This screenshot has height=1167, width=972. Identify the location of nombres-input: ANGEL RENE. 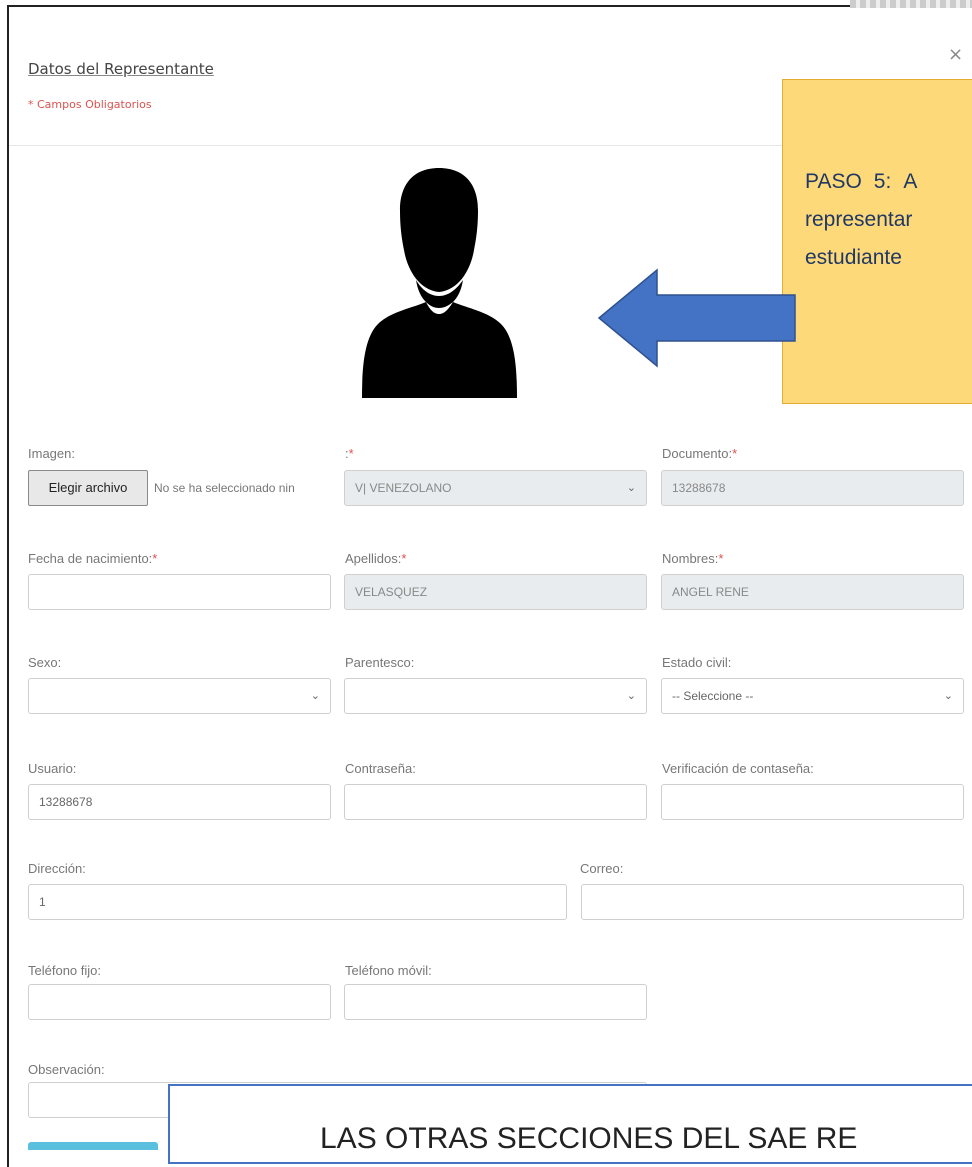
(812, 592).